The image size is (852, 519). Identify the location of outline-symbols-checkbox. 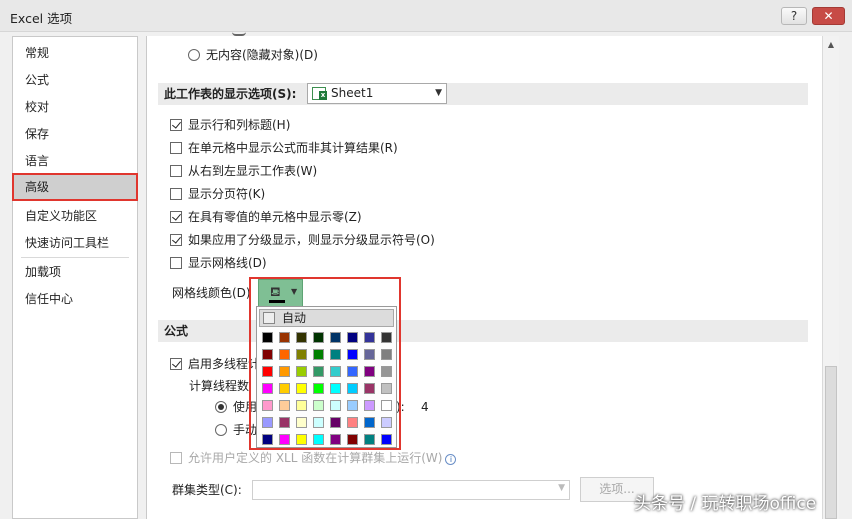
(176, 240).